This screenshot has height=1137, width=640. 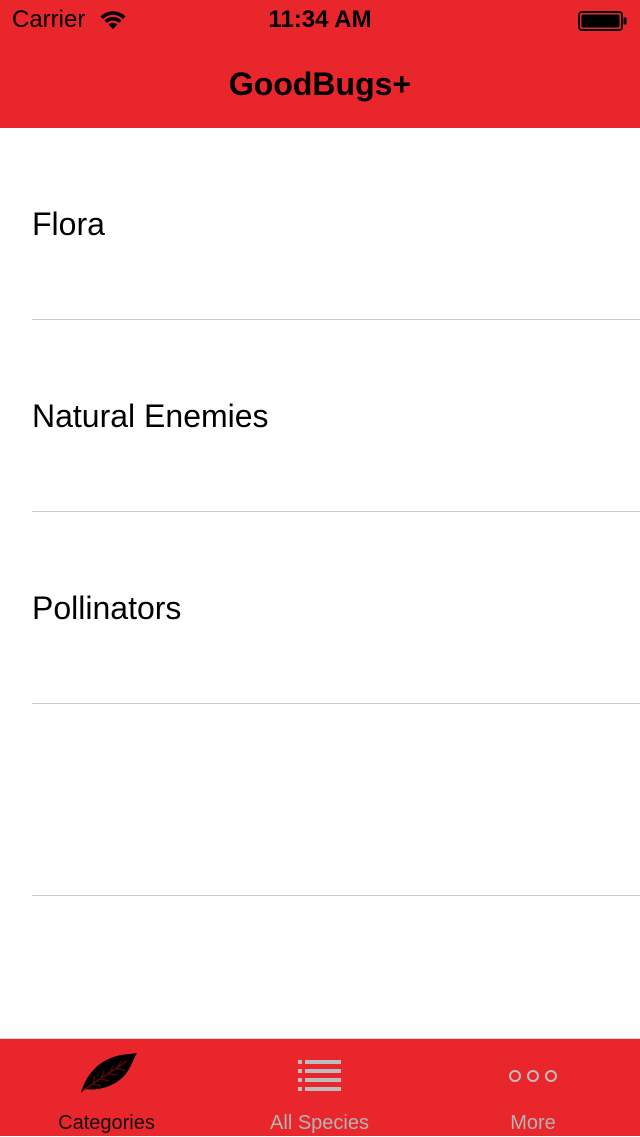 I want to click on tab-categories: Categories, so click(x=106, y=1088).